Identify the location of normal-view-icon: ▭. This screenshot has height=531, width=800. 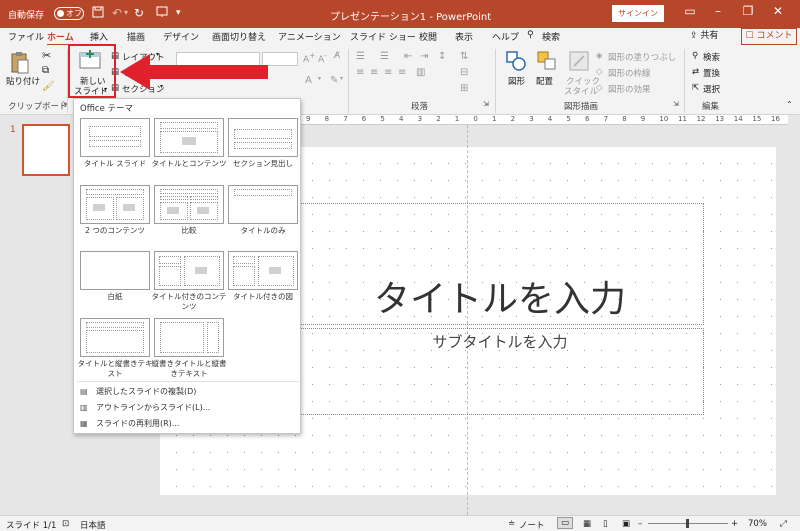
(565, 523).